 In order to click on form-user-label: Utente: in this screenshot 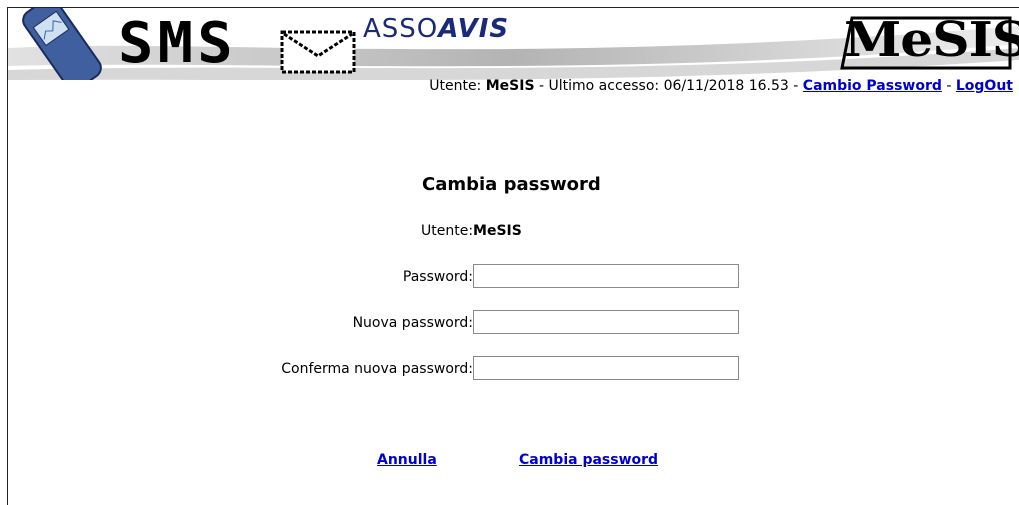, I will do `click(447, 231)`.